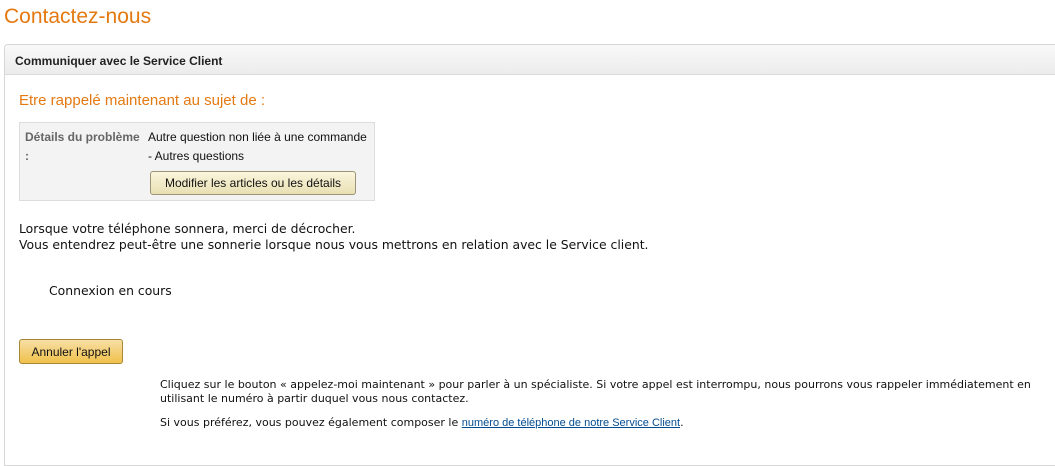 This screenshot has height=466, width=1055. Describe the element at coordinates (530, 60) in the screenshot. I see `panel-header: Communiquer avec le Service Client` at that location.